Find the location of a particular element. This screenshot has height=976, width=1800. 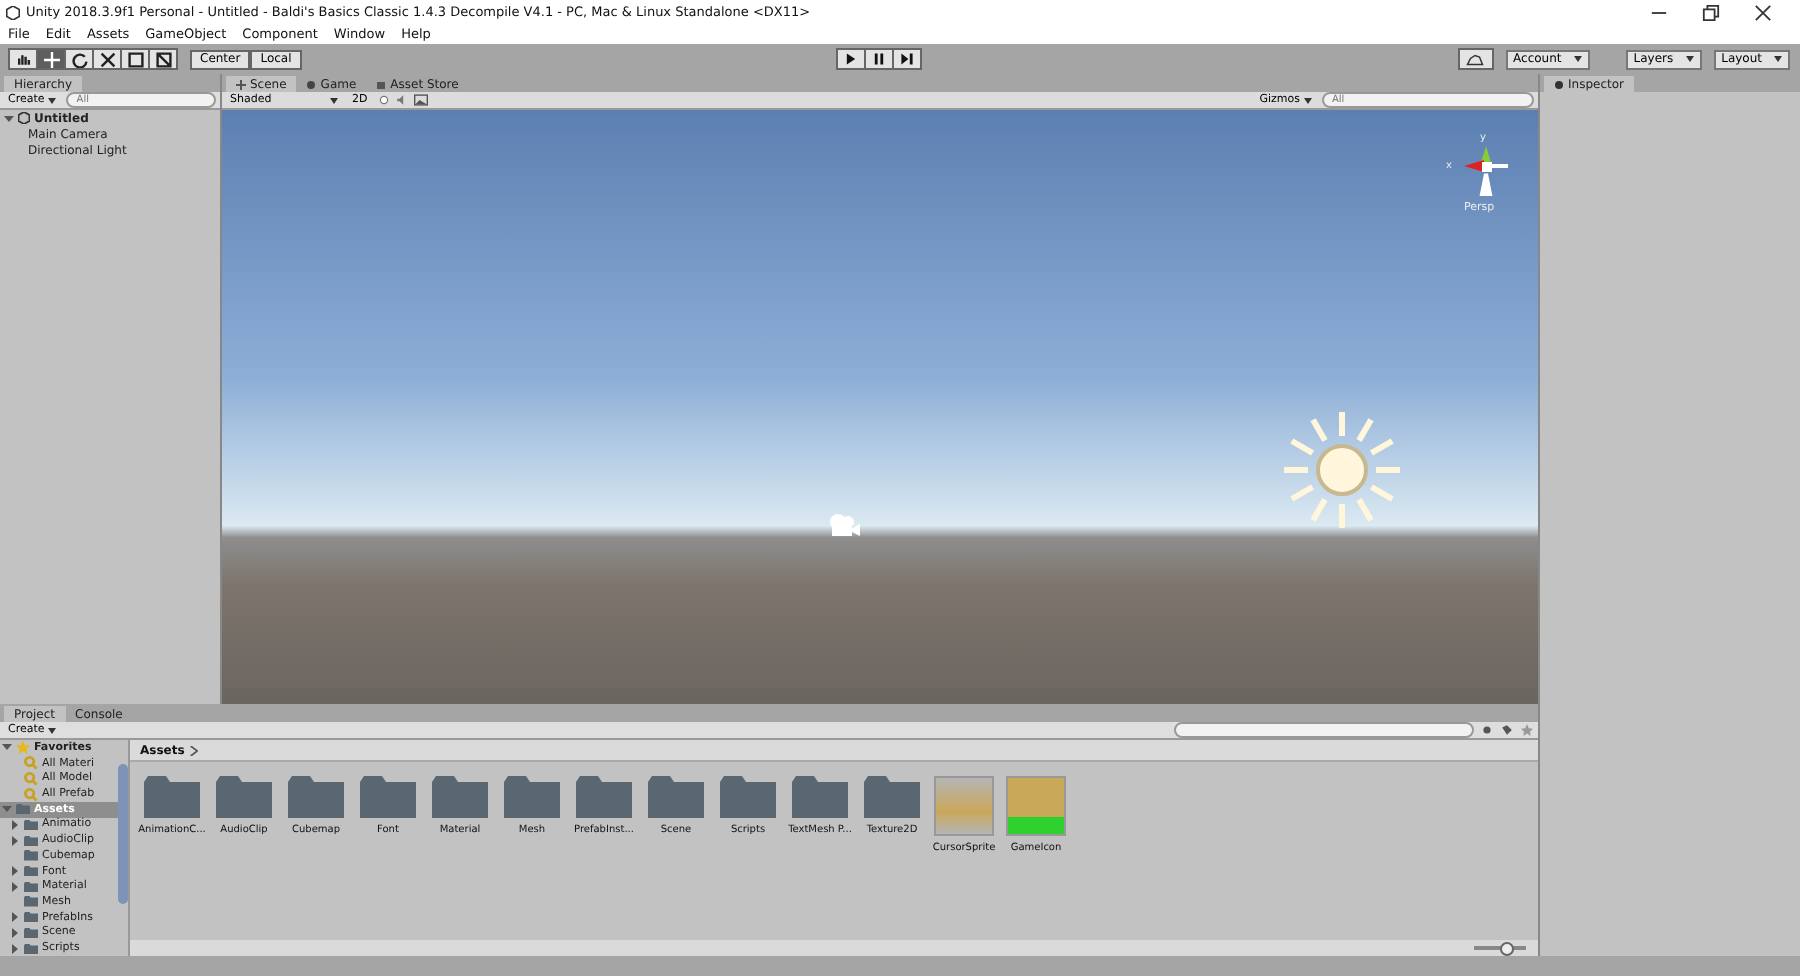

game-tab-icon is located at coordinates (311, 84).